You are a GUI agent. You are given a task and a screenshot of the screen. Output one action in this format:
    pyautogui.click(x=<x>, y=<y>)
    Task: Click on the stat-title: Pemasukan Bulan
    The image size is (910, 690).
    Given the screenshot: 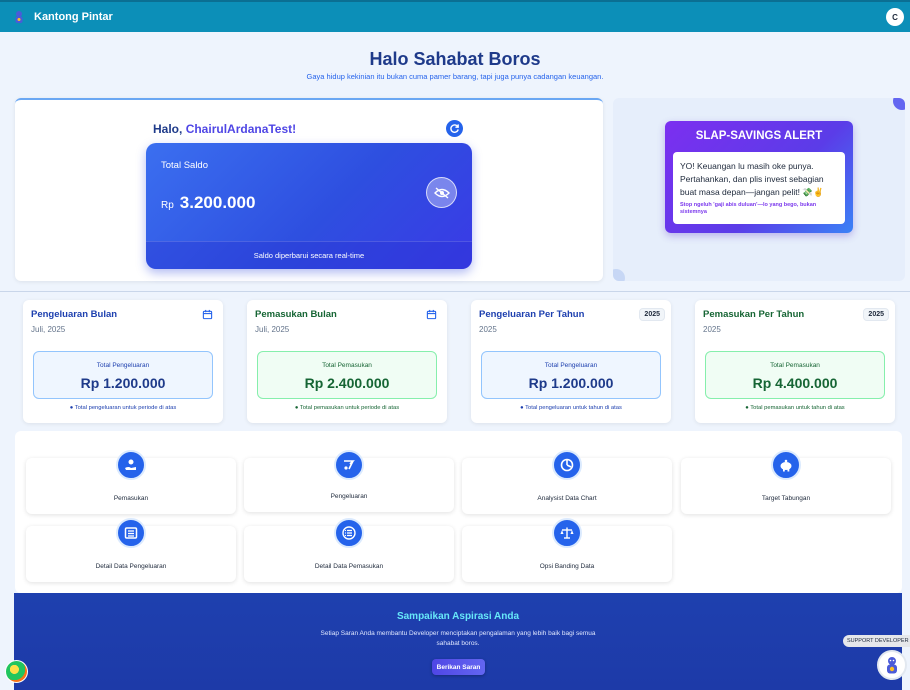 What is the action you would take?
    pyautogui.click(x=296, y=314)
    